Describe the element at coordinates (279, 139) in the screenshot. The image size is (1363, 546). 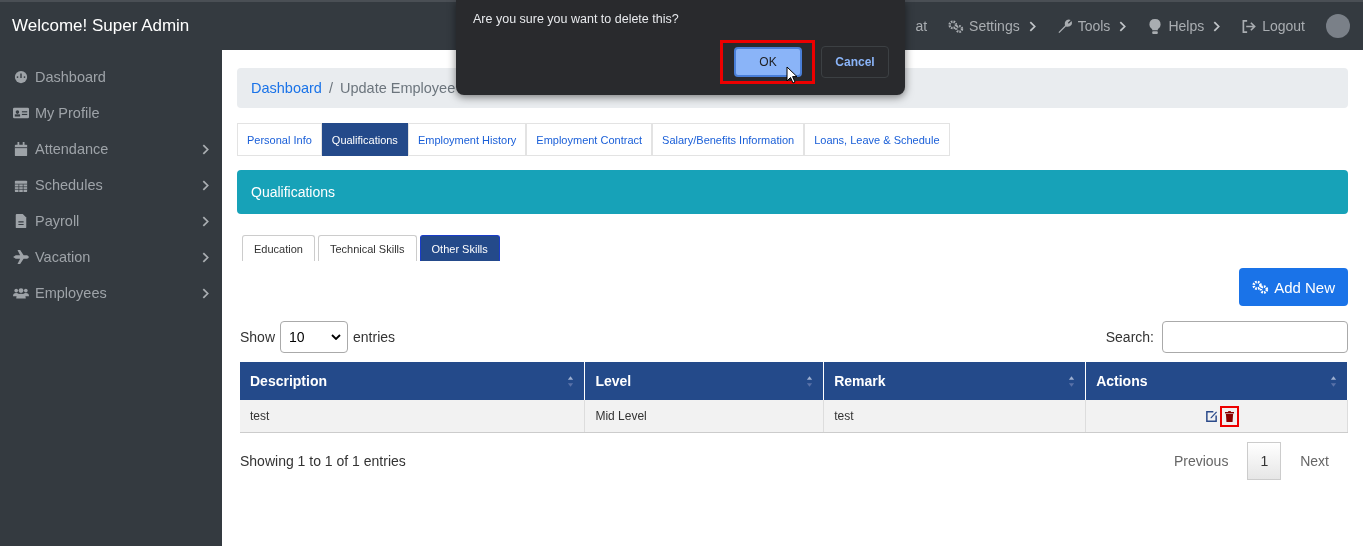
I see `tab: Personal Info` at that location.